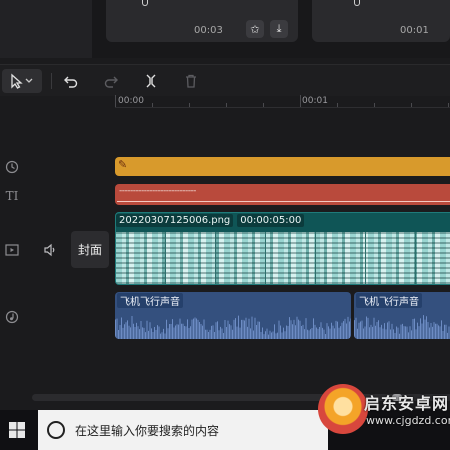 The width and height of the screenshot is (450, 450). What do you see at coordinates (343, 409) in the screenshot?
I see `watermark-logo` at bounding box center [343, 409].